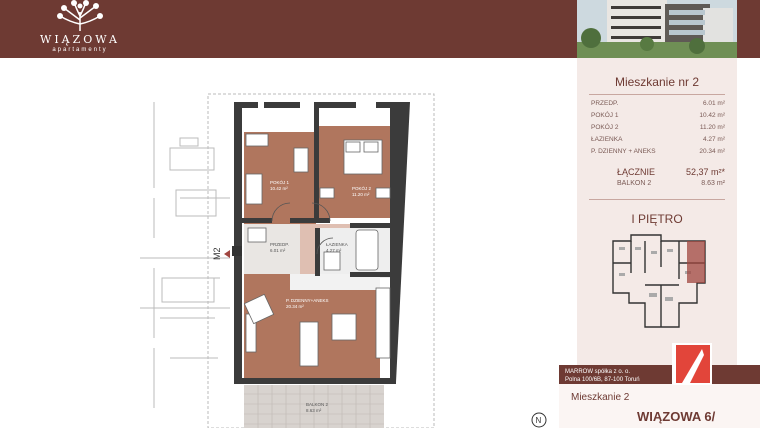 This screenshot has width=760, height=428. I want to click on room-area-lazienka: 4.27 m², so click(334, 250).